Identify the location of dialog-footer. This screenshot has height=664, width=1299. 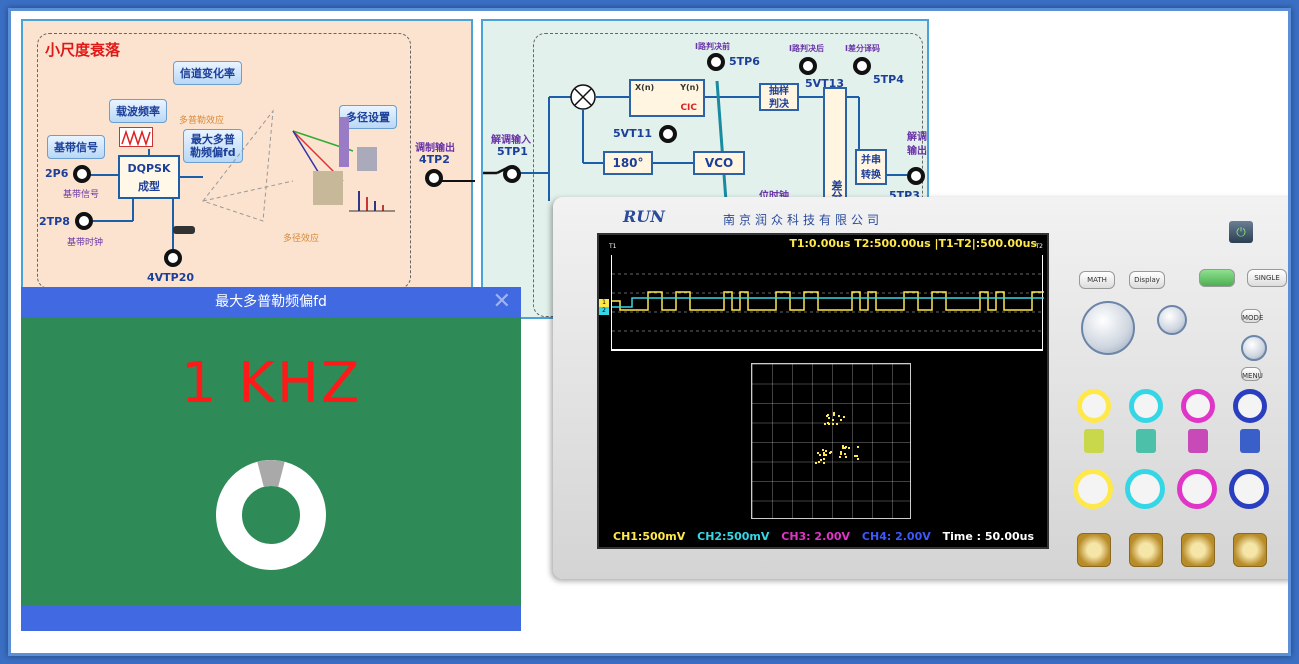
(271, 618).